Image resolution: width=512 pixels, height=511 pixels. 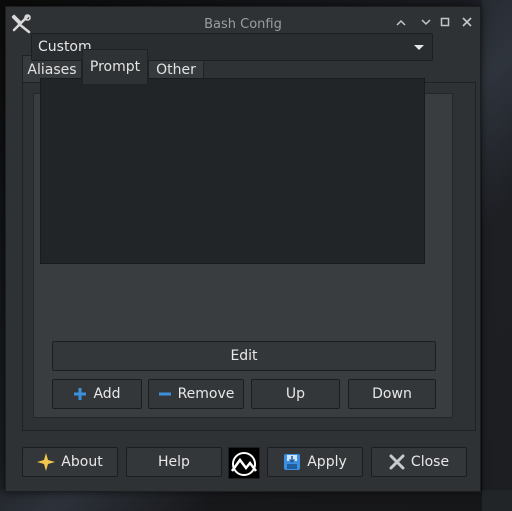 What do you see at coordinates (430, 462) in the screenshot?
I see `close-button-label: Close` at bounding box center [430, 462].